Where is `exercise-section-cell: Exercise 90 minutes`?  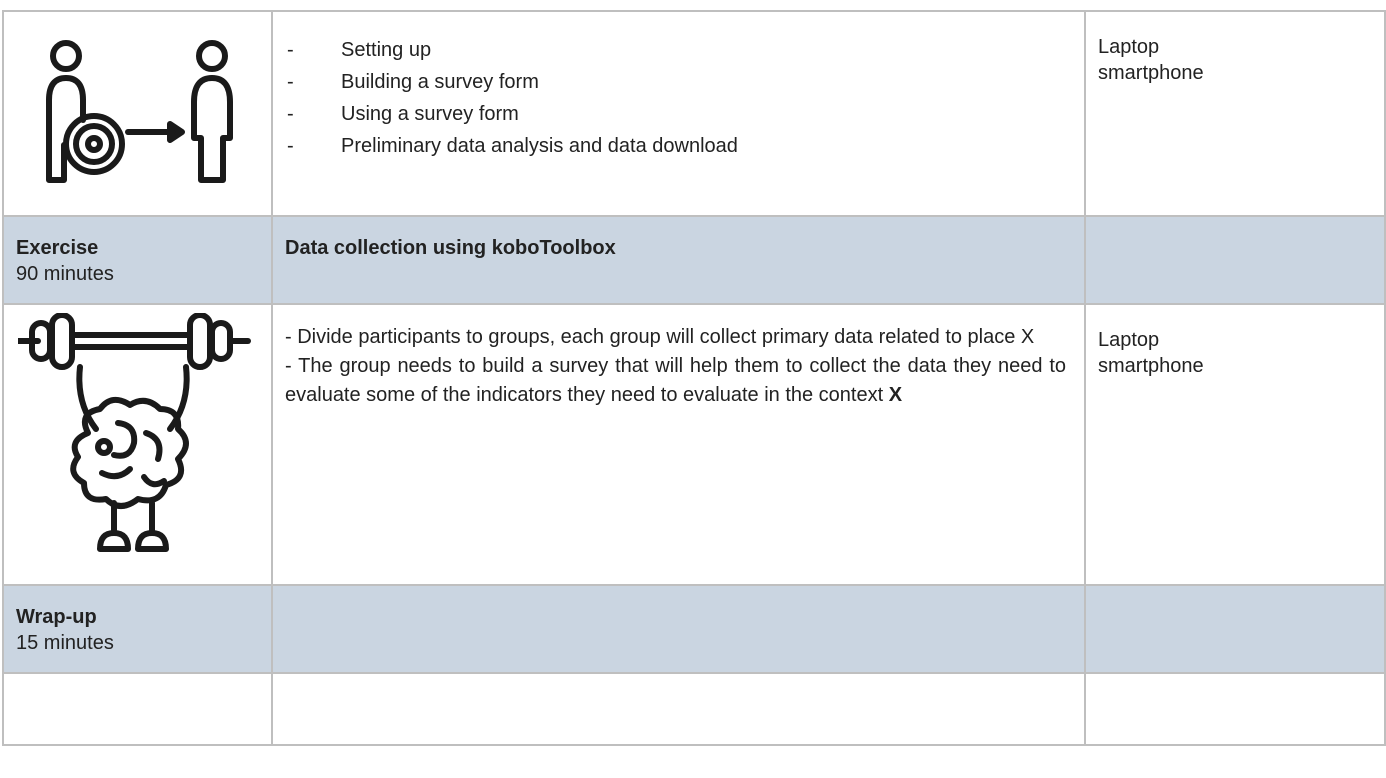 exercise-section-cell: Exercise 90 minutes is located at coordinates (137, 260).